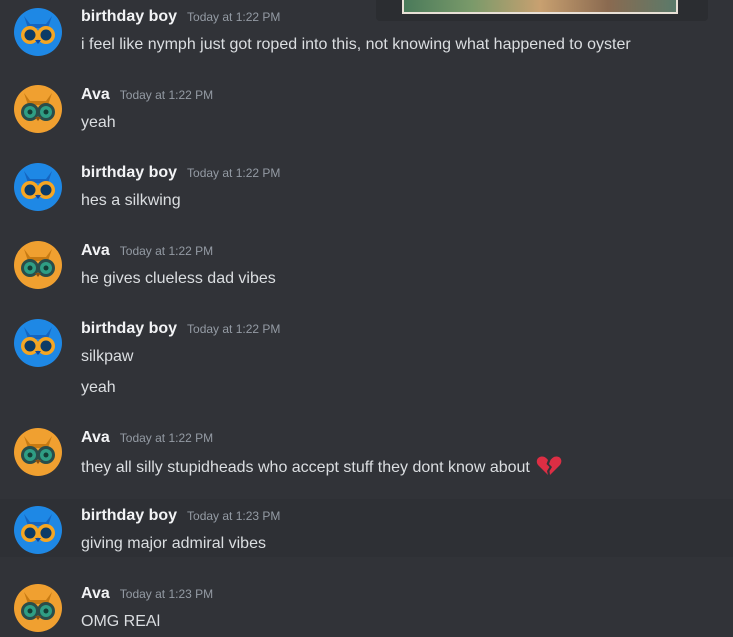 This screenshot has height=637, width=733. What do you see at coordinates (366, 113) in the screenshot?
I see `message: Ava Today at 1:22 PM yeah` at bounding box center [366, 113].